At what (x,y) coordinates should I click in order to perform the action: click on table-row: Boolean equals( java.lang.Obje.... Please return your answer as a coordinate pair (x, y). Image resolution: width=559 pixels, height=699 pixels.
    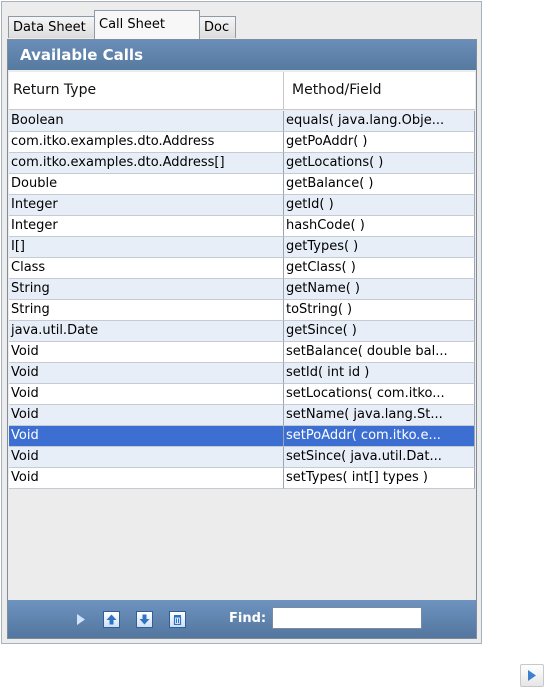
    Looking at the image, I should click on (242, 121).